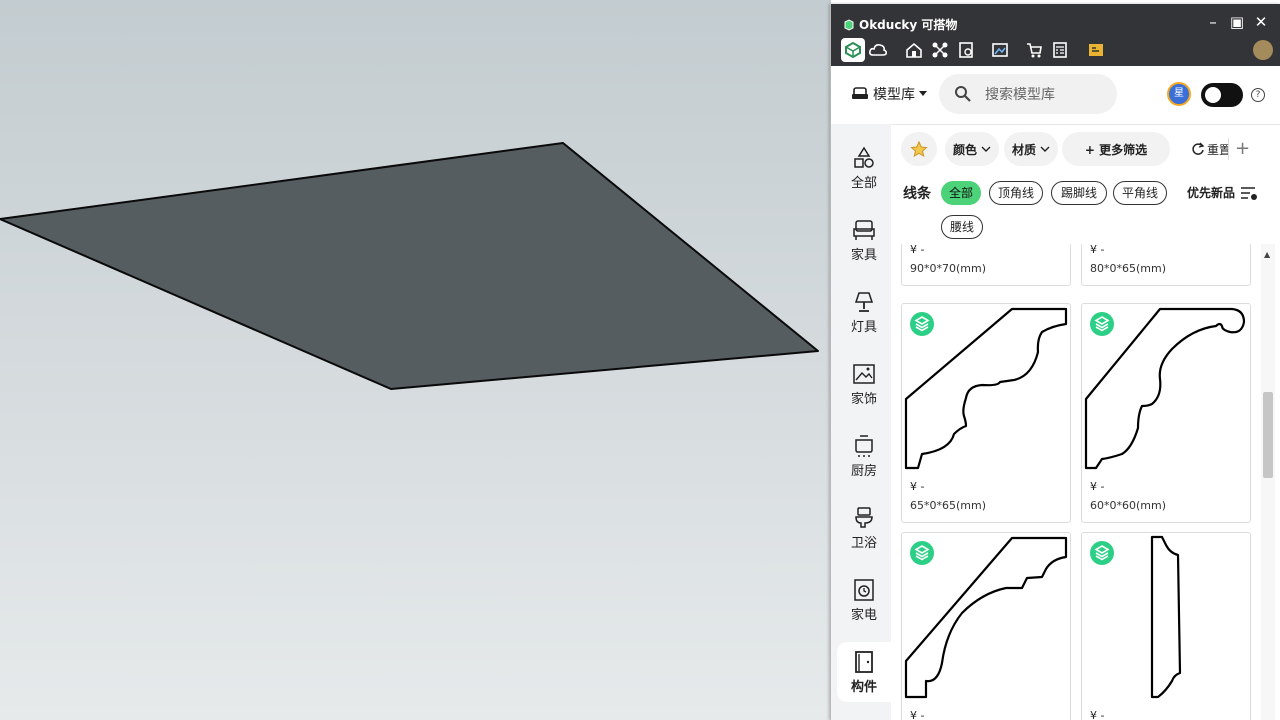 Image resolution: width=1280 pixels, height=720 pixels. I want to click on material-filter: 材质, so click(1031, 149).